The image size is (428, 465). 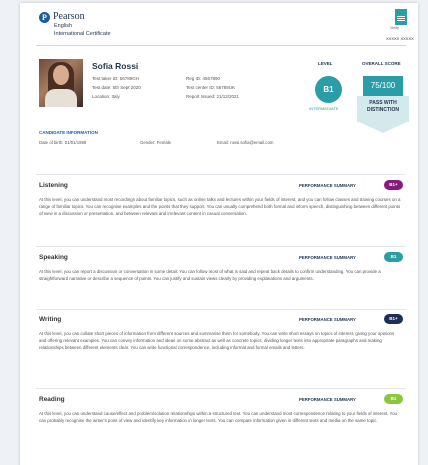 I want to click on test-center-id: Test center ID: 56789UK, so click(x=211, y=87).